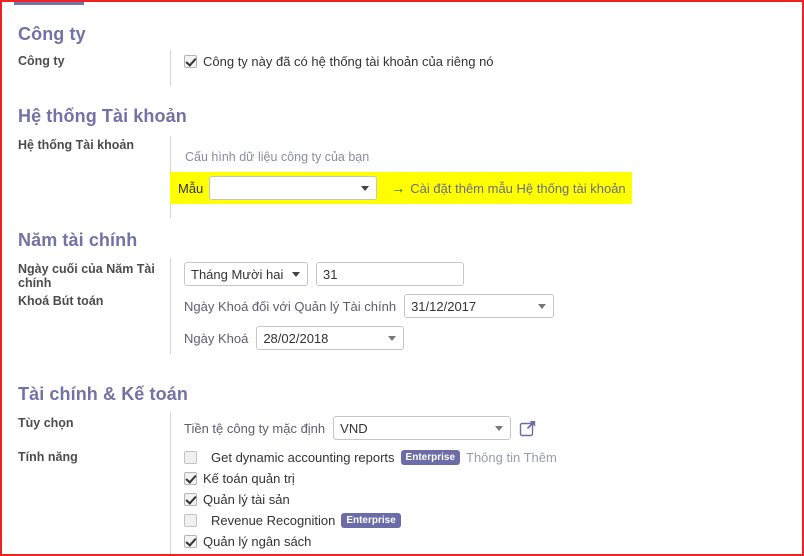 The image size is (804, 556). Describe the element at coordinates (528, 428) in the screenshot. I see `external-link-icon` at that location.